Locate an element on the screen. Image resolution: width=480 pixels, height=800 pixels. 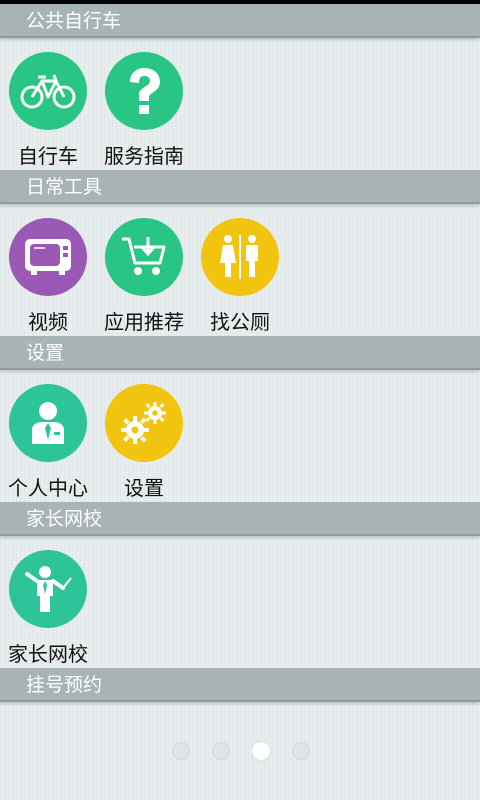
section-header-daily-tools: 日常工具 is located at coordinates (240, 187).